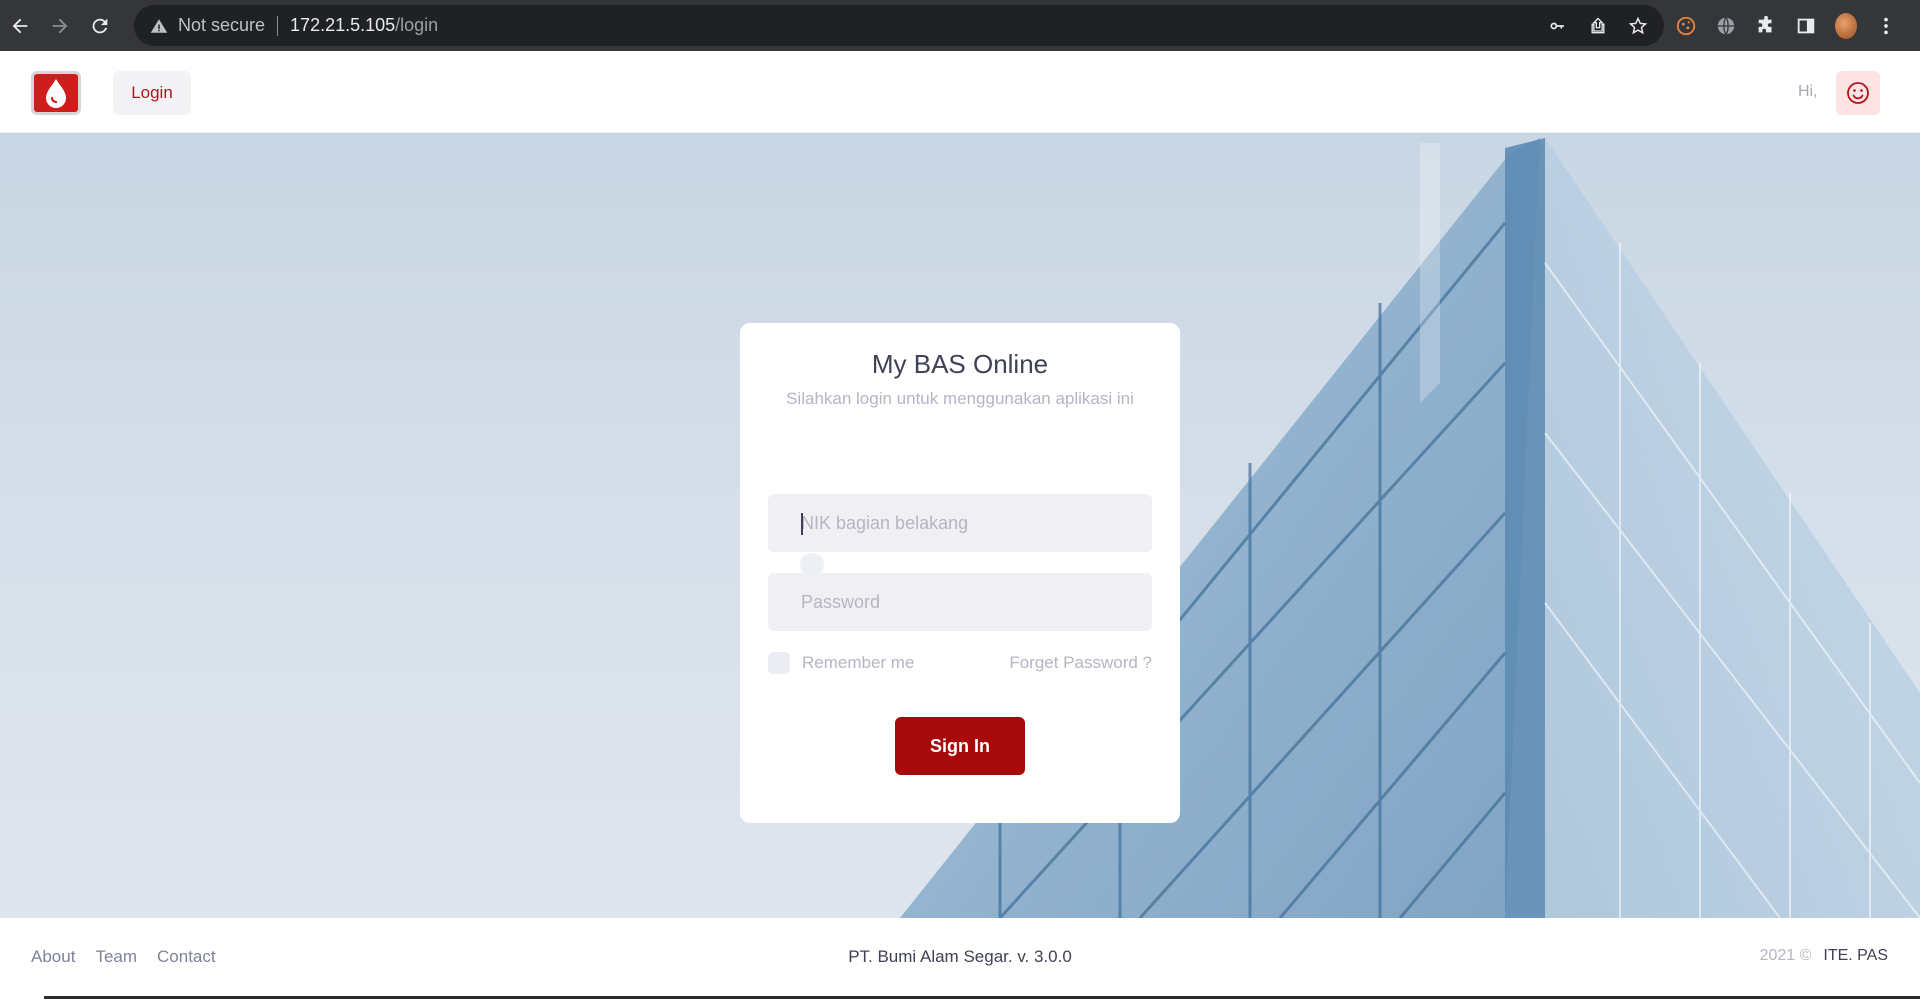 This screenshot has height=999, width=1920. Describe the element at coordinates (802, 524) in the screenshot. I see `text-caret` at that location.